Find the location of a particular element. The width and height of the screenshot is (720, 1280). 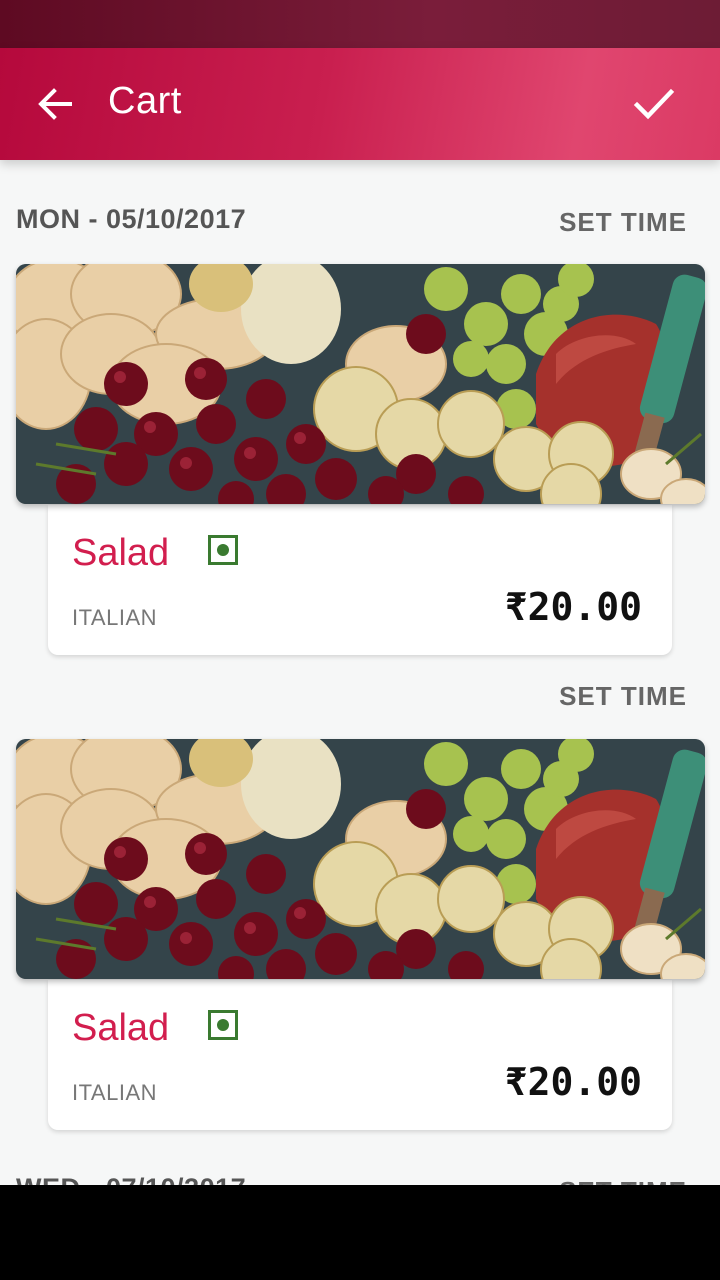

navigation-bar is located at coordinates (360, 1232).